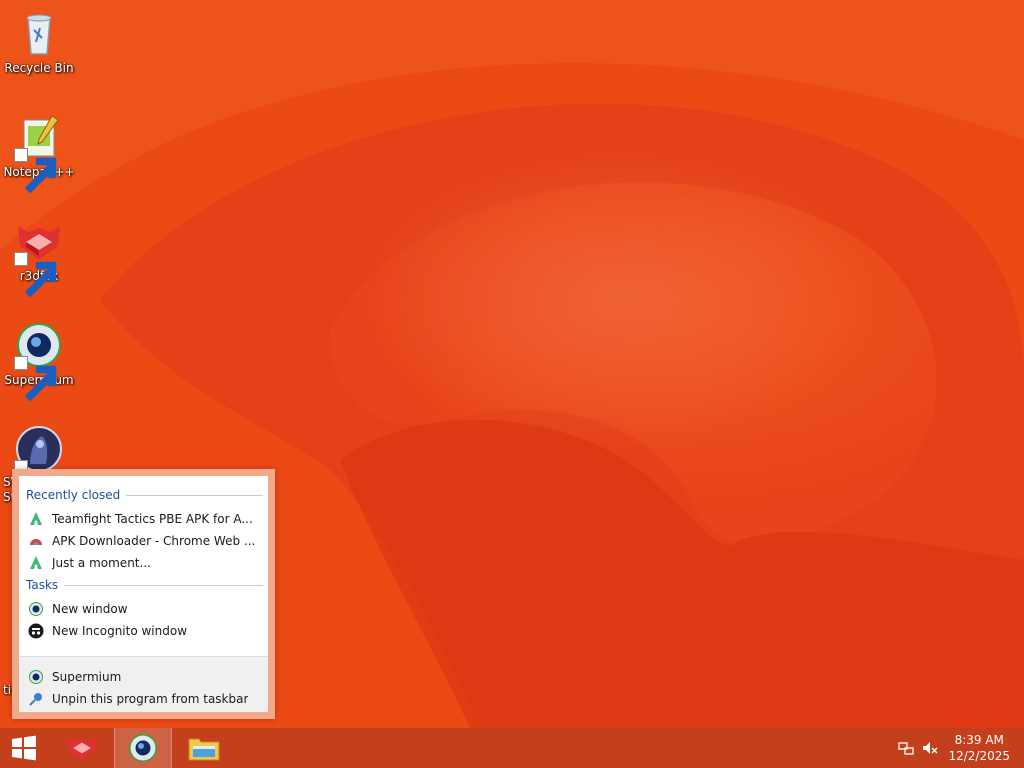 This screenshot has width=1024, height=768. I want to click on taskbar-r3dfox, so click(82, 748).